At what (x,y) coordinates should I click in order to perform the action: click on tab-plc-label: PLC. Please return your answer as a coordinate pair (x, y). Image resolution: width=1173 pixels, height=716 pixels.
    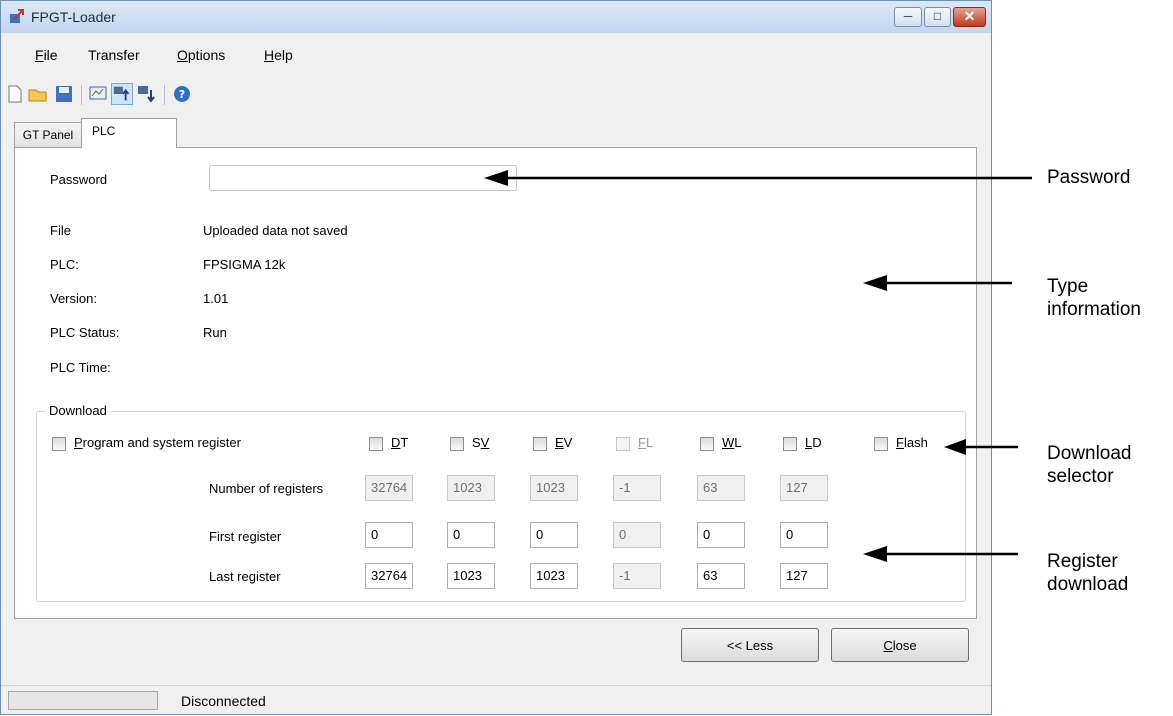
    Looking at the image, I should click on (104, 131).